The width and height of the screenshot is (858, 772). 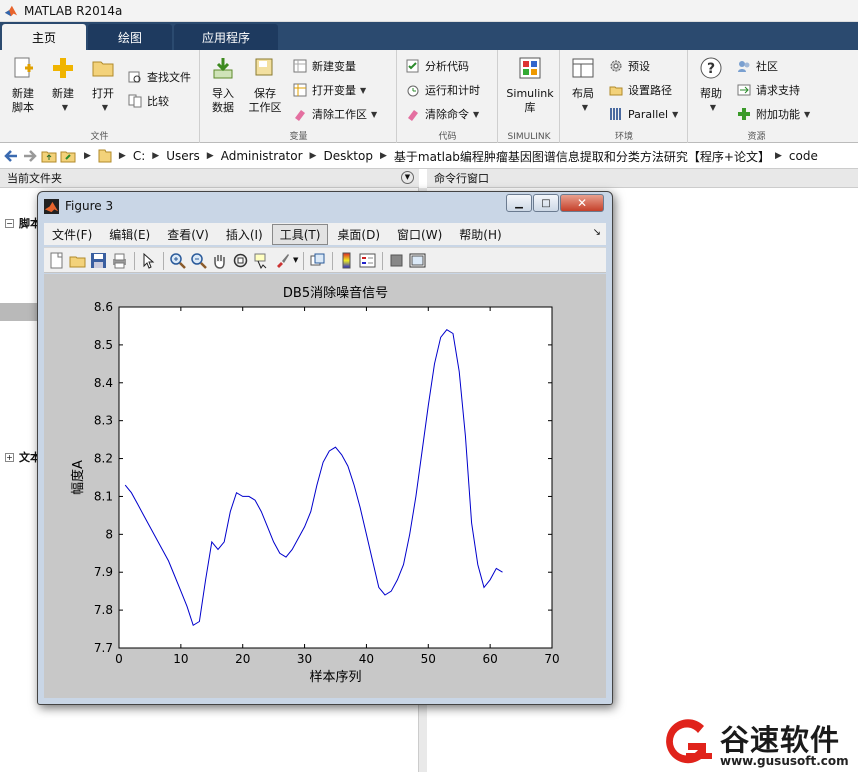 I want to click on layout-button: 布局 ▼, so click(x=583, y=85).